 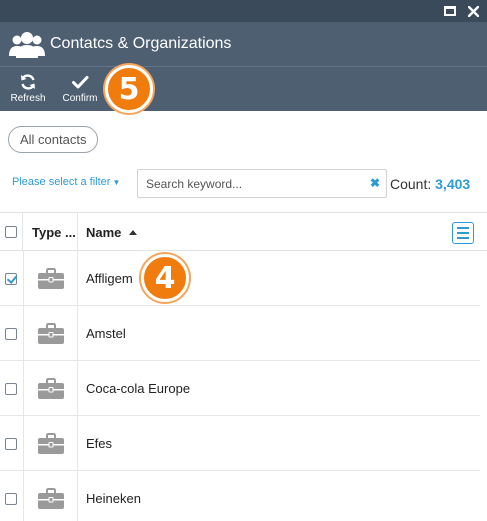 I want to click on maximize-icon, so click(x=450, y=11).